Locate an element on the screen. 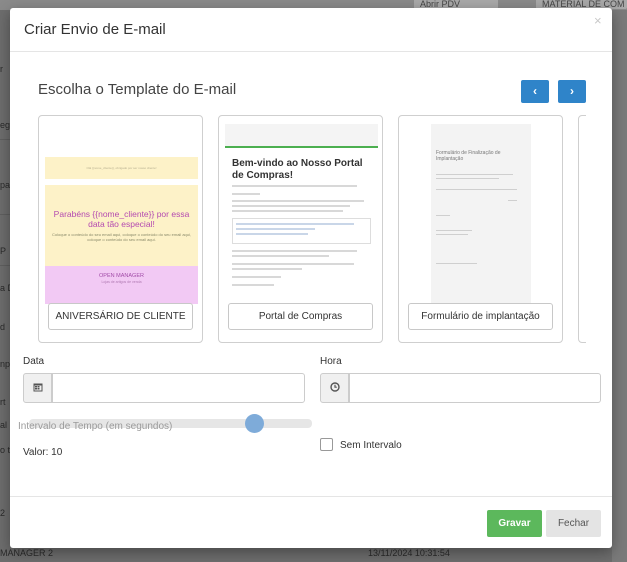 Image resolution: width=627 pixels, height=562 pixels. preview-headline: Formulário de Finalização de Implantação is located at coordinates (468, 156).